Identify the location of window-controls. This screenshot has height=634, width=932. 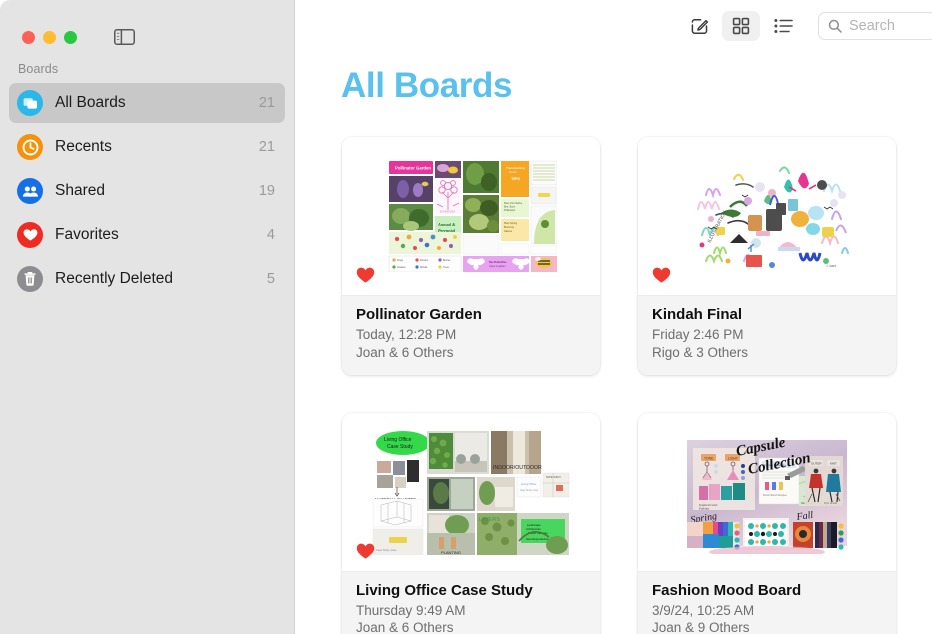
(147, 26).